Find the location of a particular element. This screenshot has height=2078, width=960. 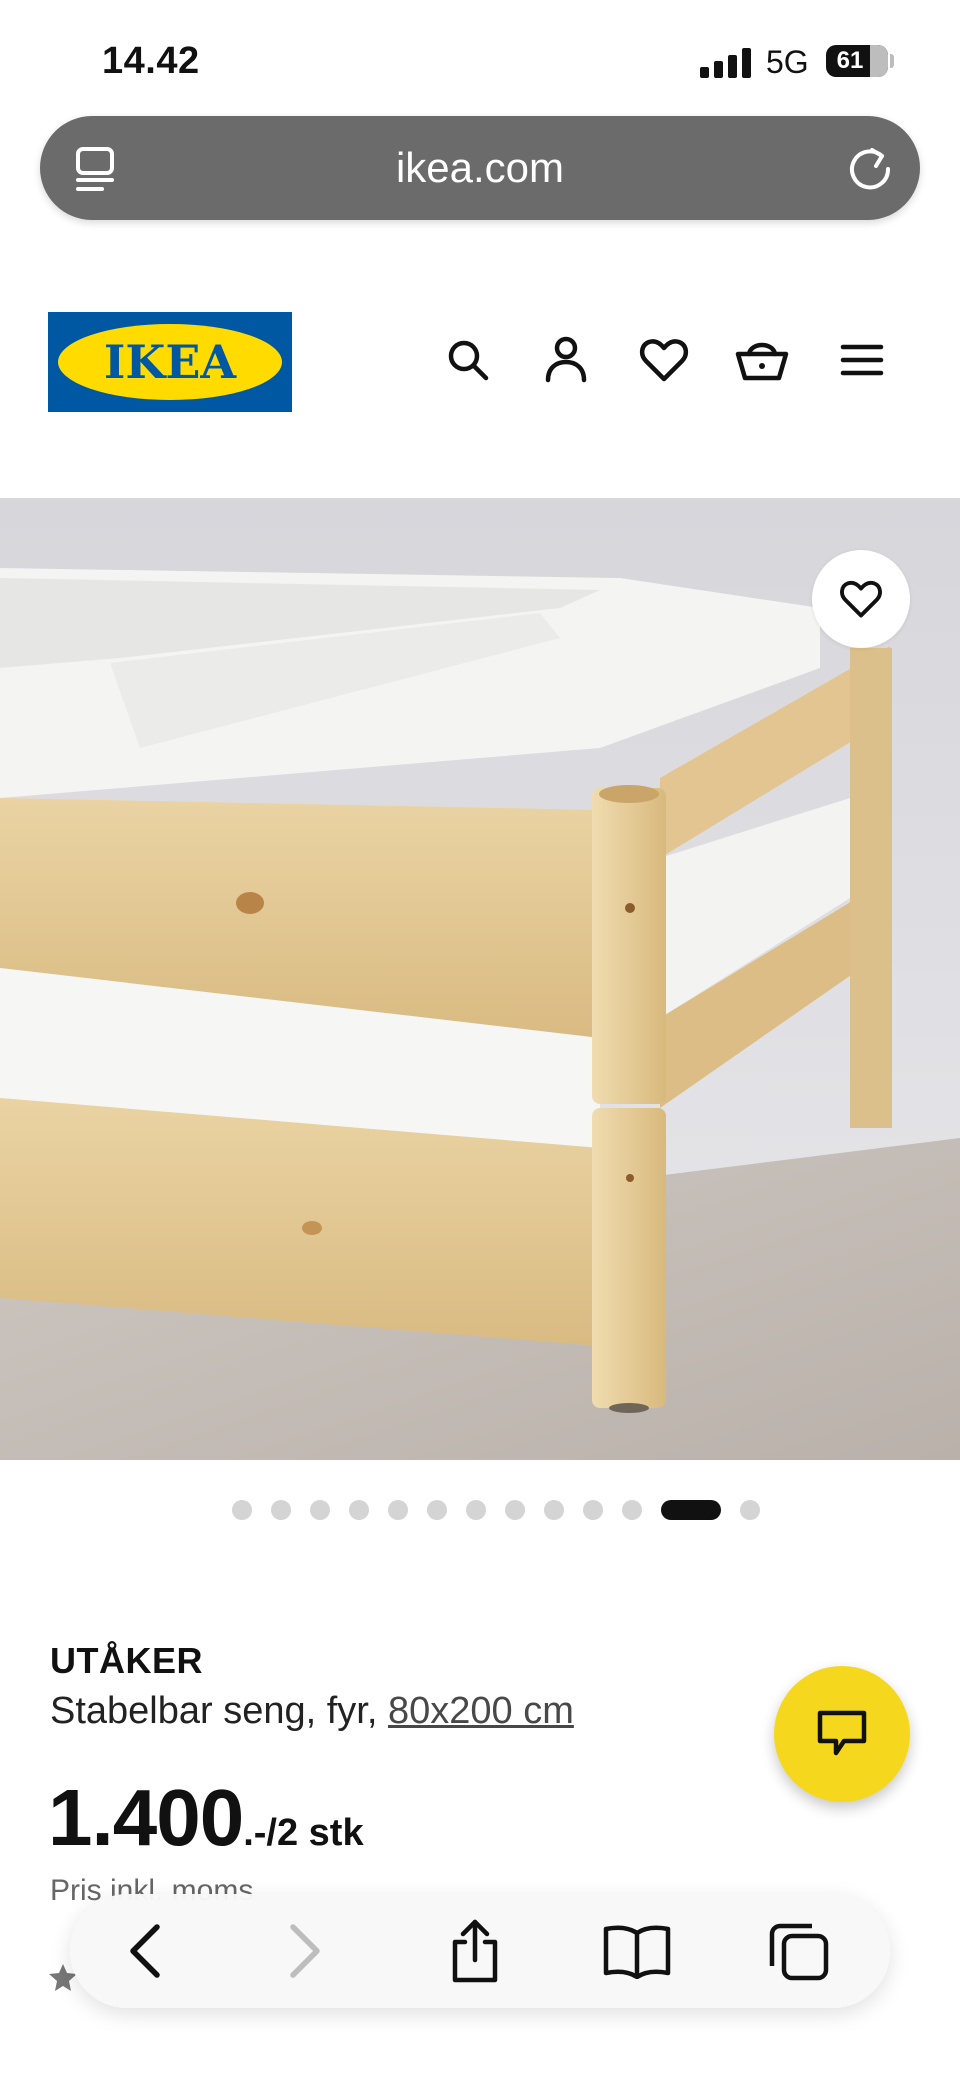

reload-icon is located at coordinates (870, 168).